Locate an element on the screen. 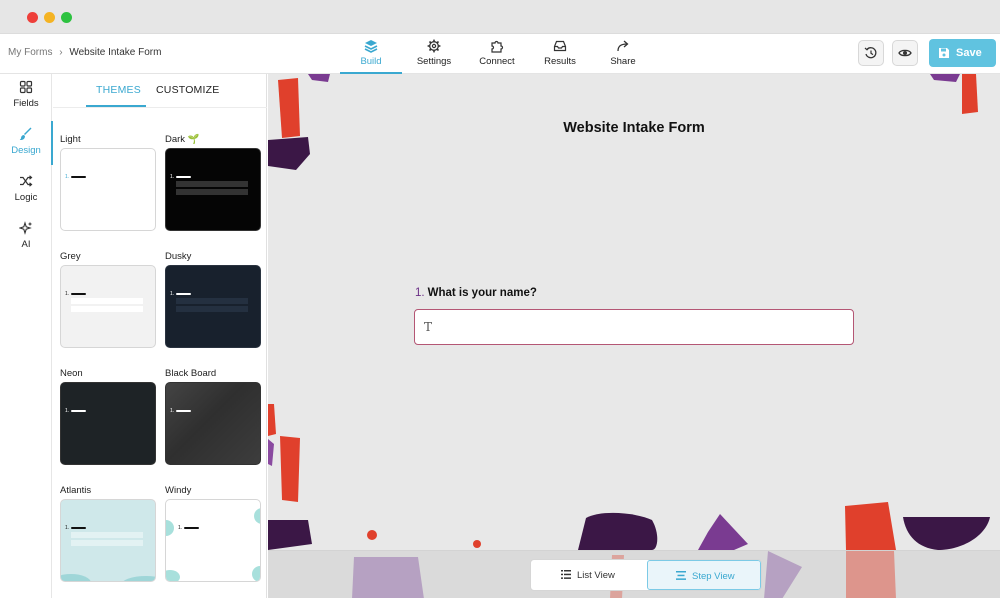  theme-name: Dark 🌱 is located at coordinates (182, 139).